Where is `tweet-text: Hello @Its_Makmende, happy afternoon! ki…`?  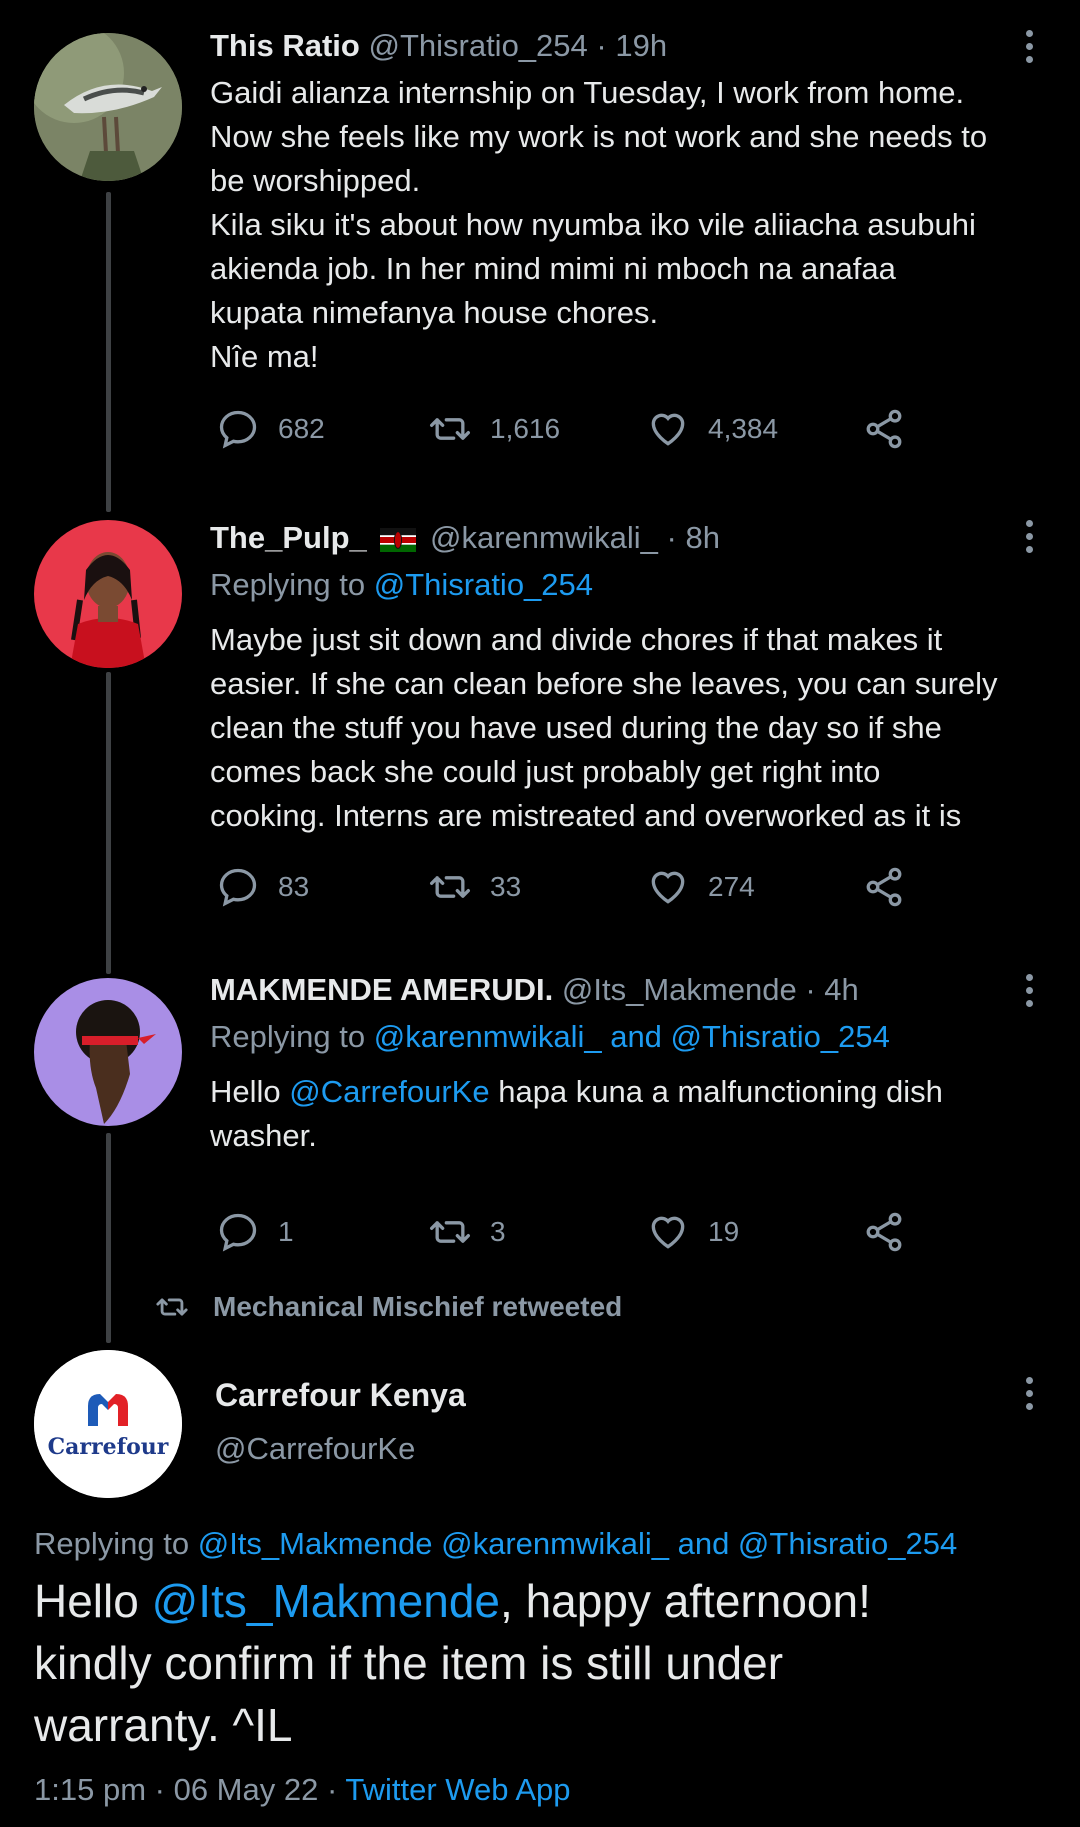
tweet-text: Hello @Its_Makmende, happy afternoon! ki… is located at coordinates (539, 1663).